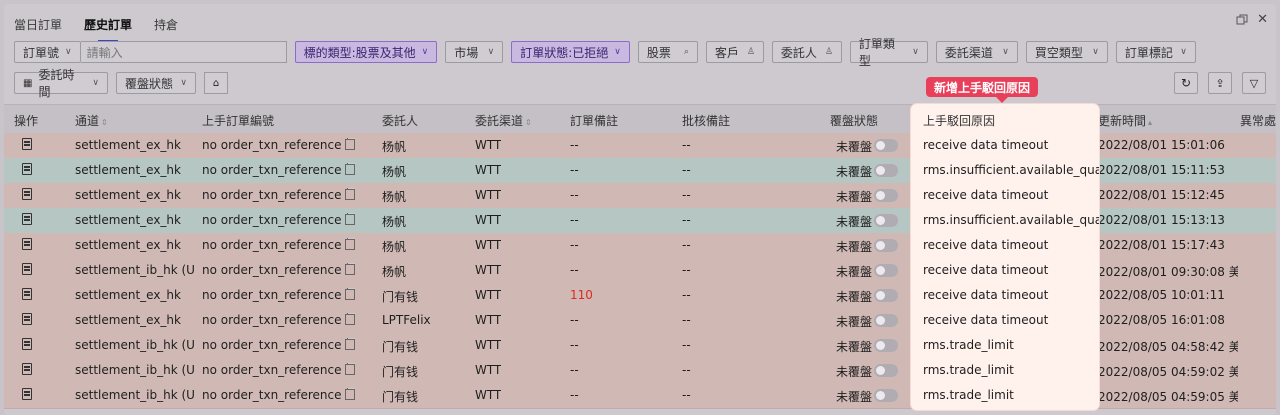 The image size is (1280, 415). Describe the element at coordinates (1168, 347) in the screenshot. I see `cell-update-time: 2022/08/05 04:58:42 美東` at that location.